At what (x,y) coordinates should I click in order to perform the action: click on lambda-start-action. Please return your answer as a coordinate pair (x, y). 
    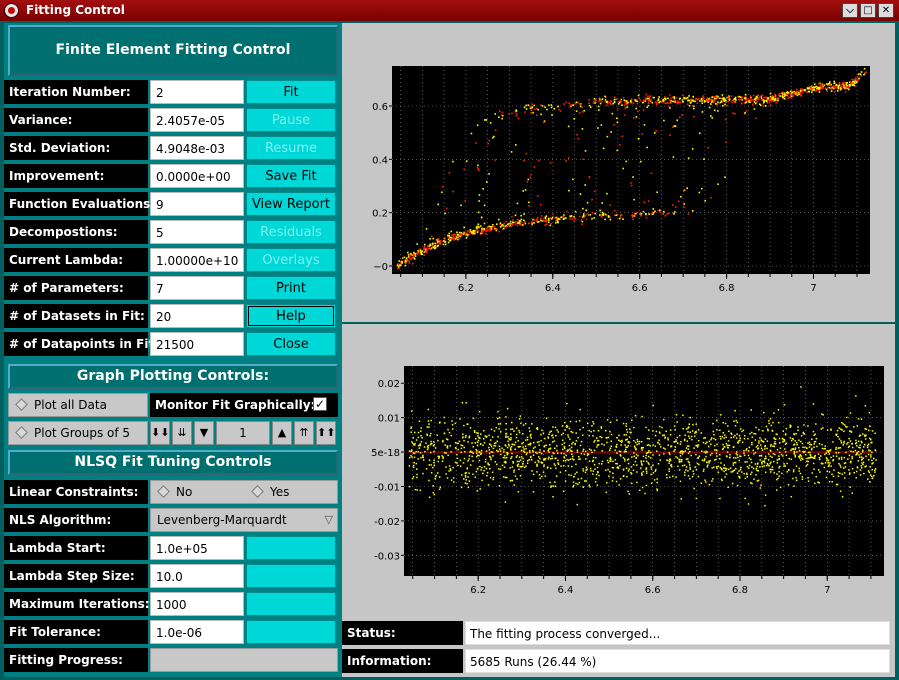
    Looking at the image, I should click on (291, 548).